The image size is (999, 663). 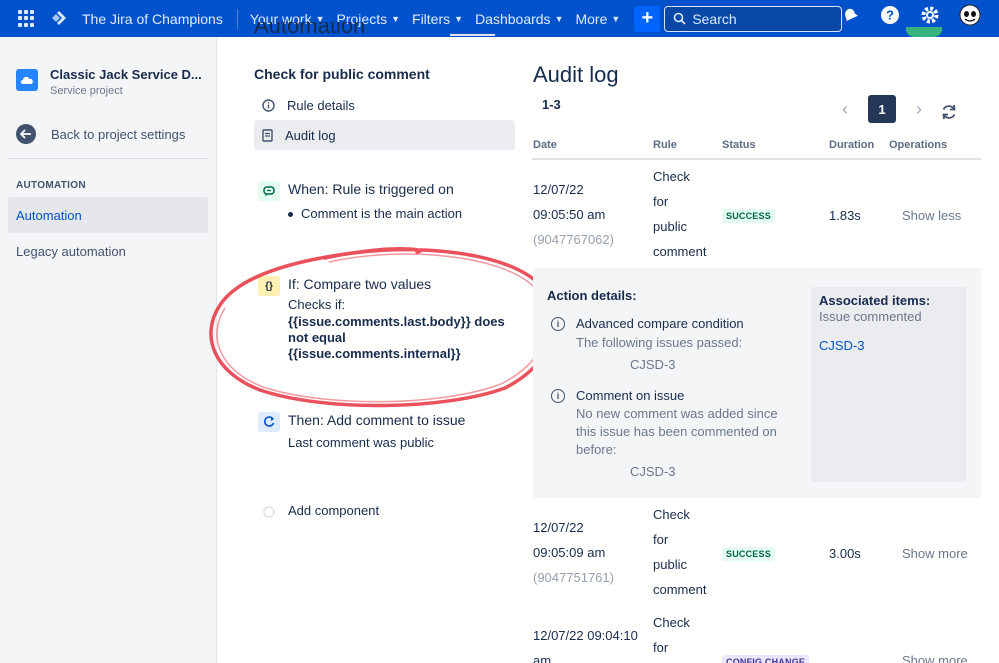 I want to click on comment-add-icon, so click(x=269, y=422).